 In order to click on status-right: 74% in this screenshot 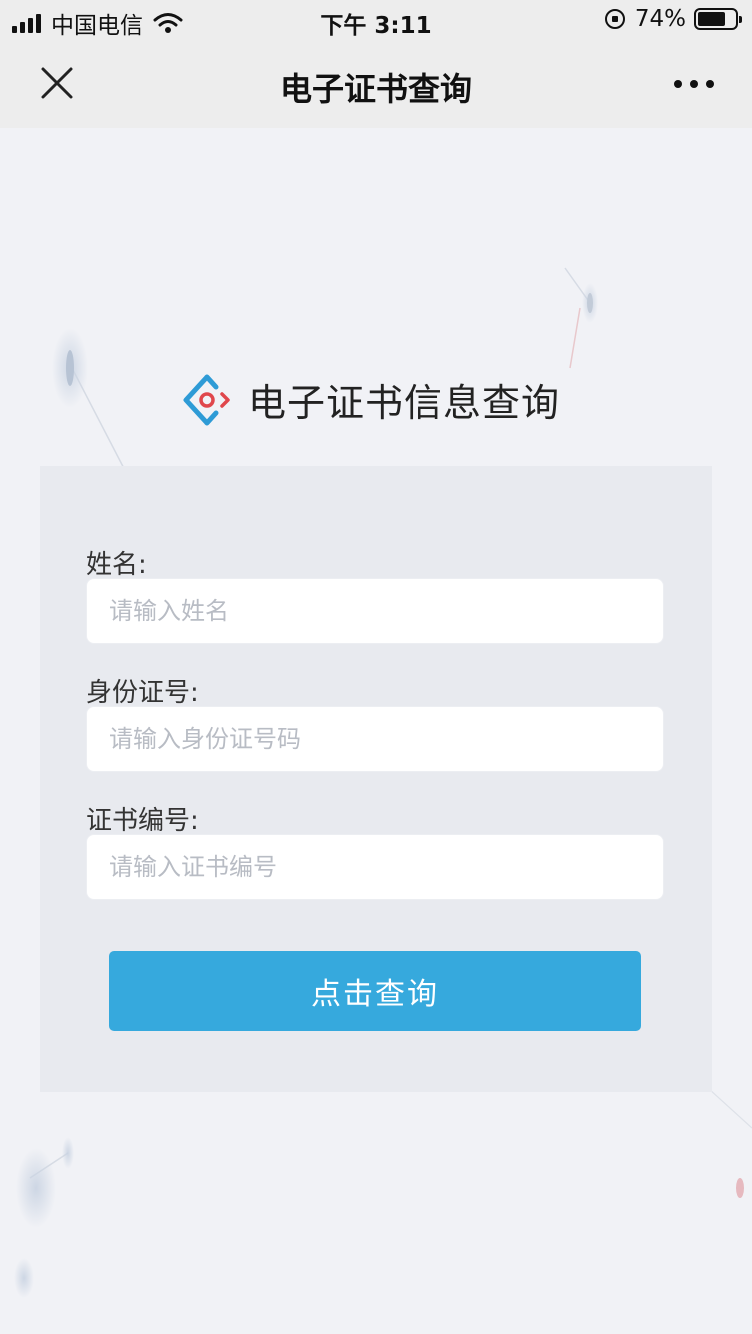, I will do `click(673, 19)`.